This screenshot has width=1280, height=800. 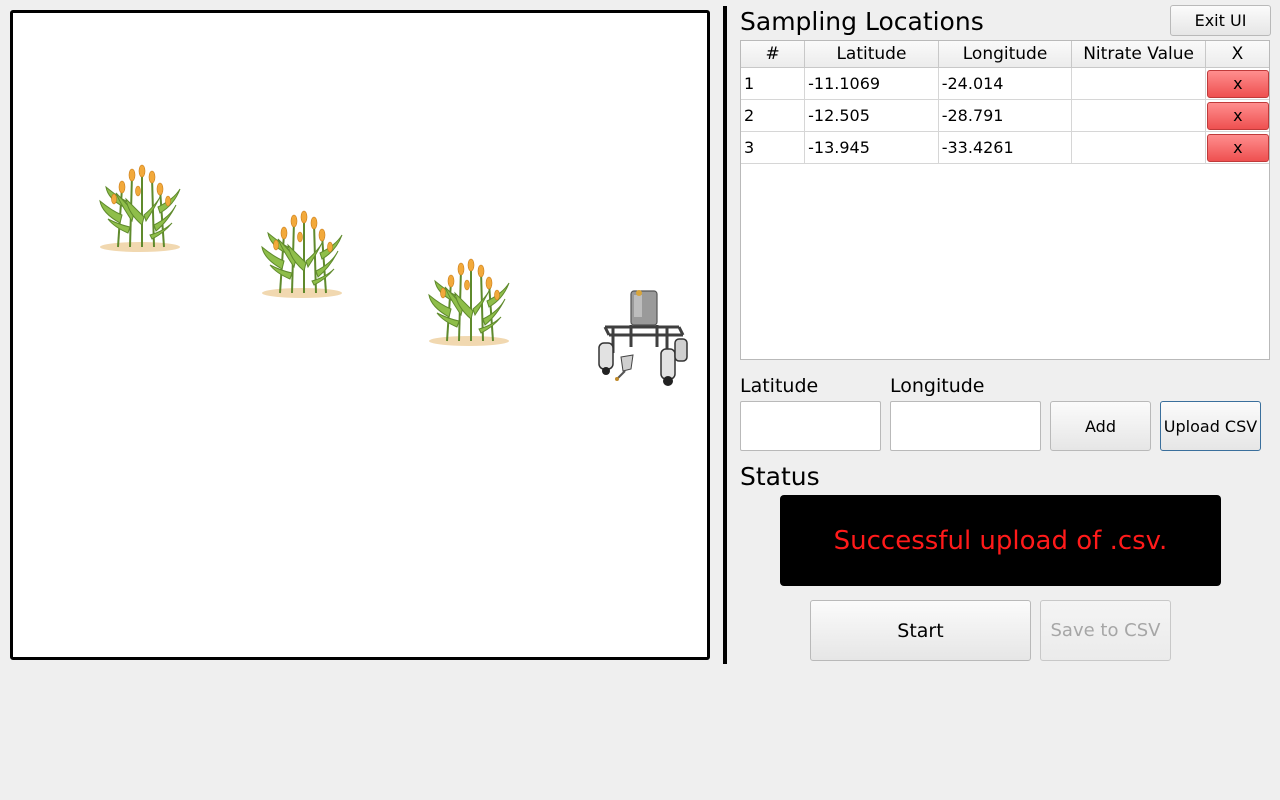 What do you see at coordinates (725, 335) in the screenshot?
I see `panel-divider` at bounding box center [725, 335].